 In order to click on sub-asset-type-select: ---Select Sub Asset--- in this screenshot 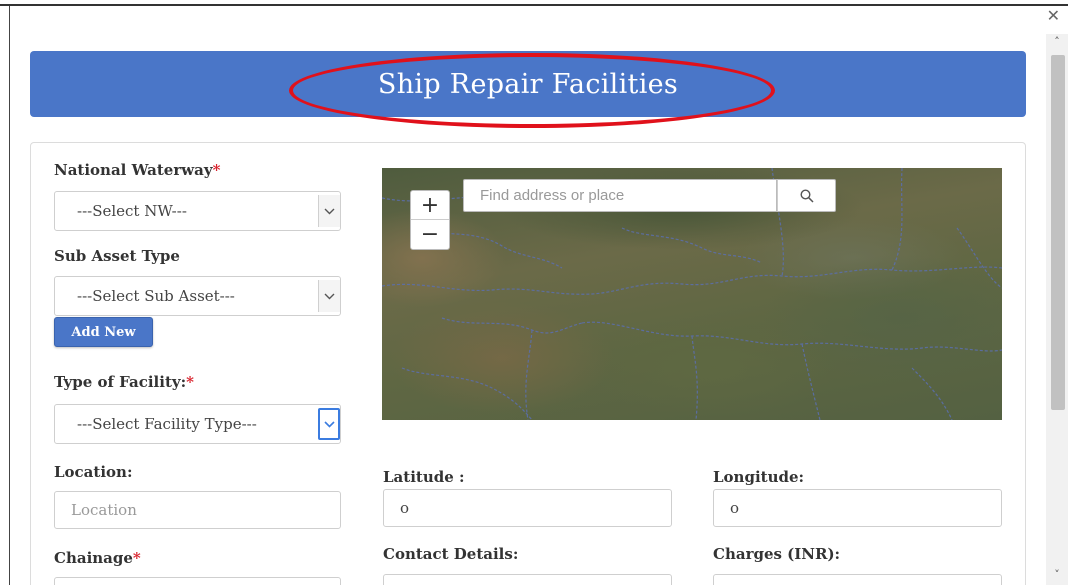, I will do `click(197, 296)`.